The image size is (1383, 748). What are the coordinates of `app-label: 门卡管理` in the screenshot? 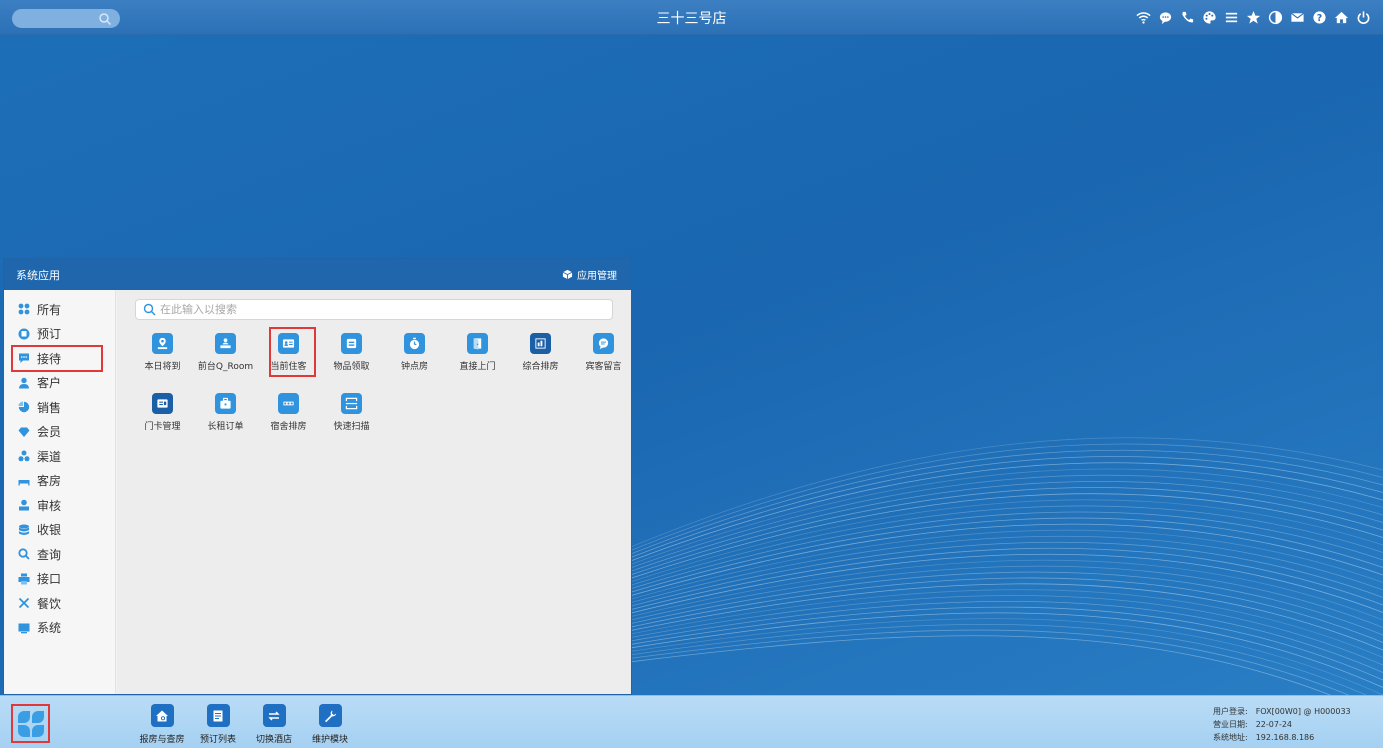 It's located at (162, 427).